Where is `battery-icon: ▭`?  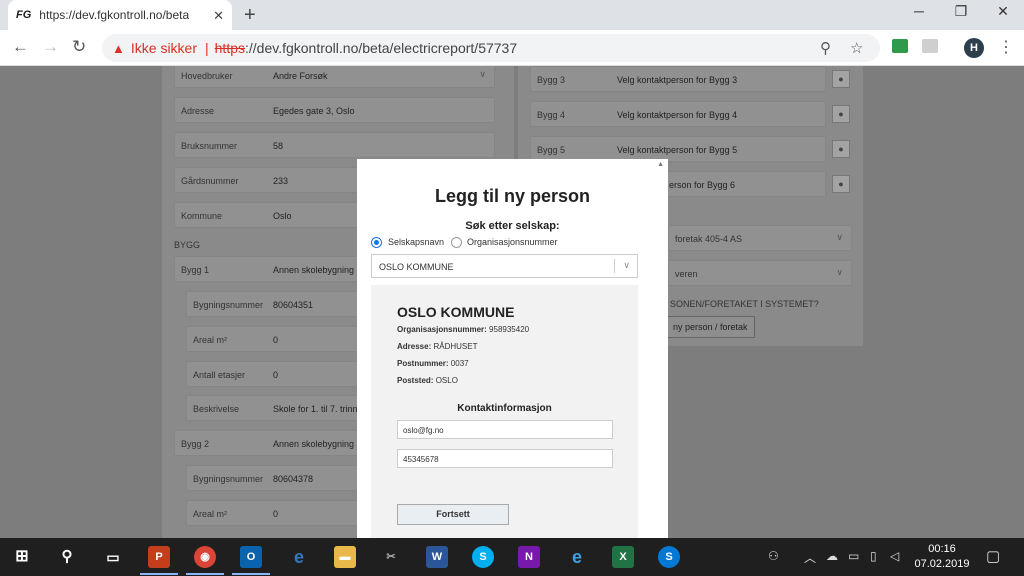
battery-icon: ▭ is located at coordinates (853, 556).